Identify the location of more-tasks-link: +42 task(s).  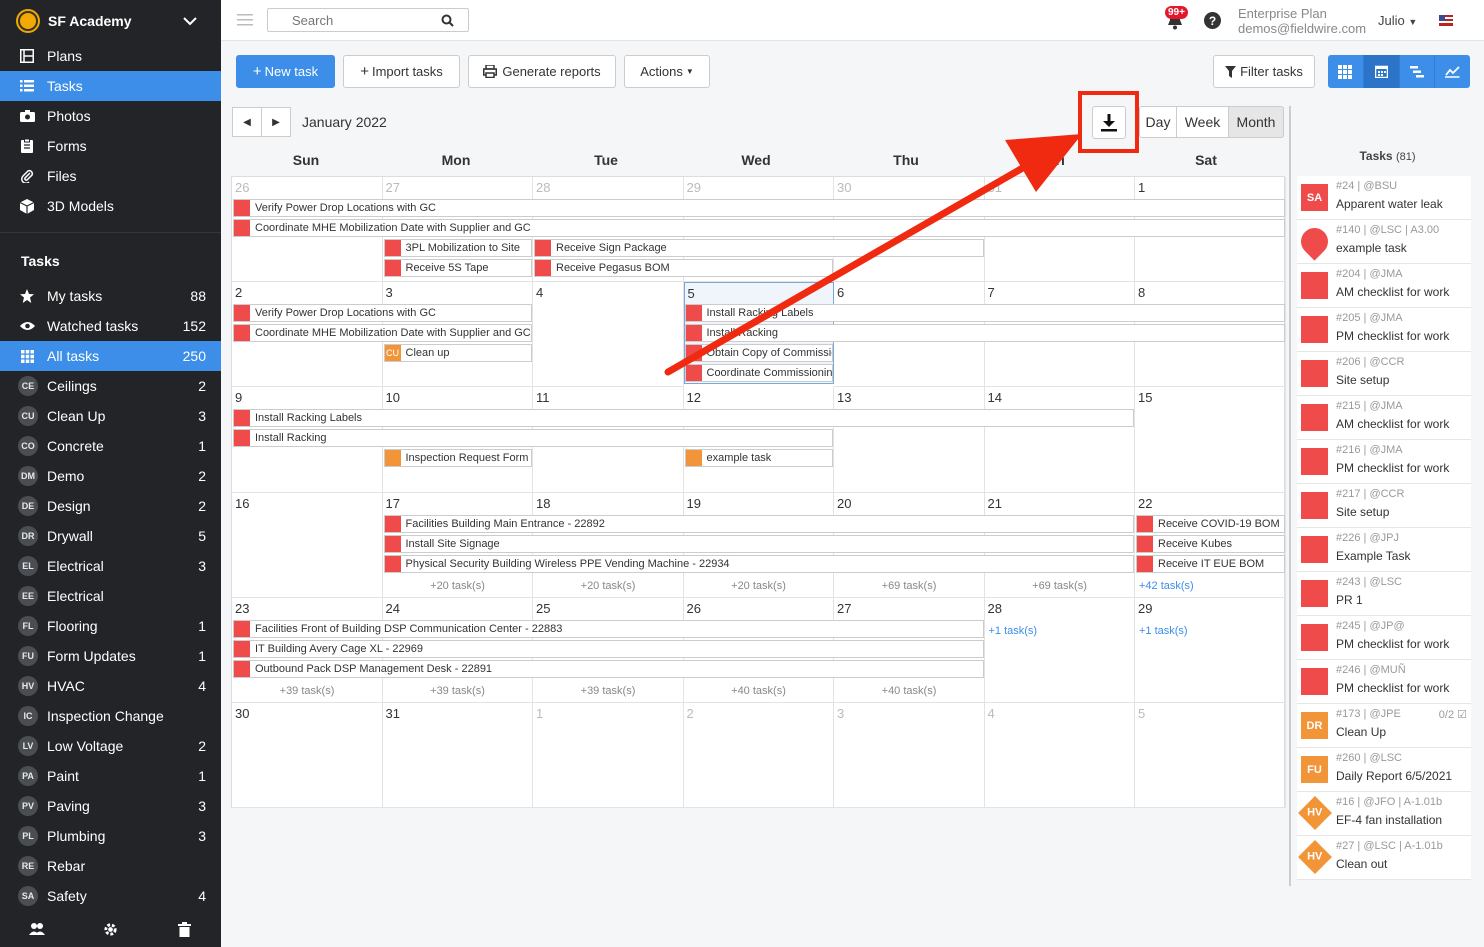
(1214, 586).